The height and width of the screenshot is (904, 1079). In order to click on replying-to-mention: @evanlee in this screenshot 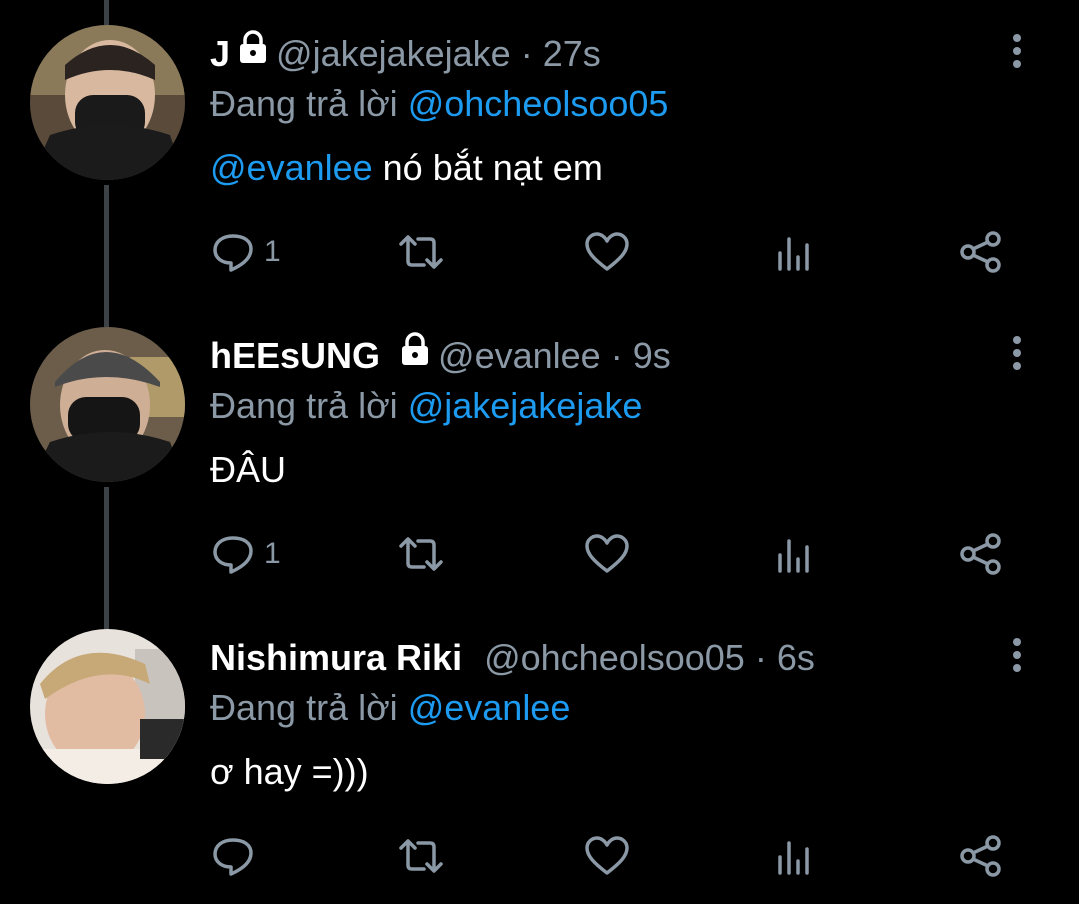, I will do `click(489, 707)`.